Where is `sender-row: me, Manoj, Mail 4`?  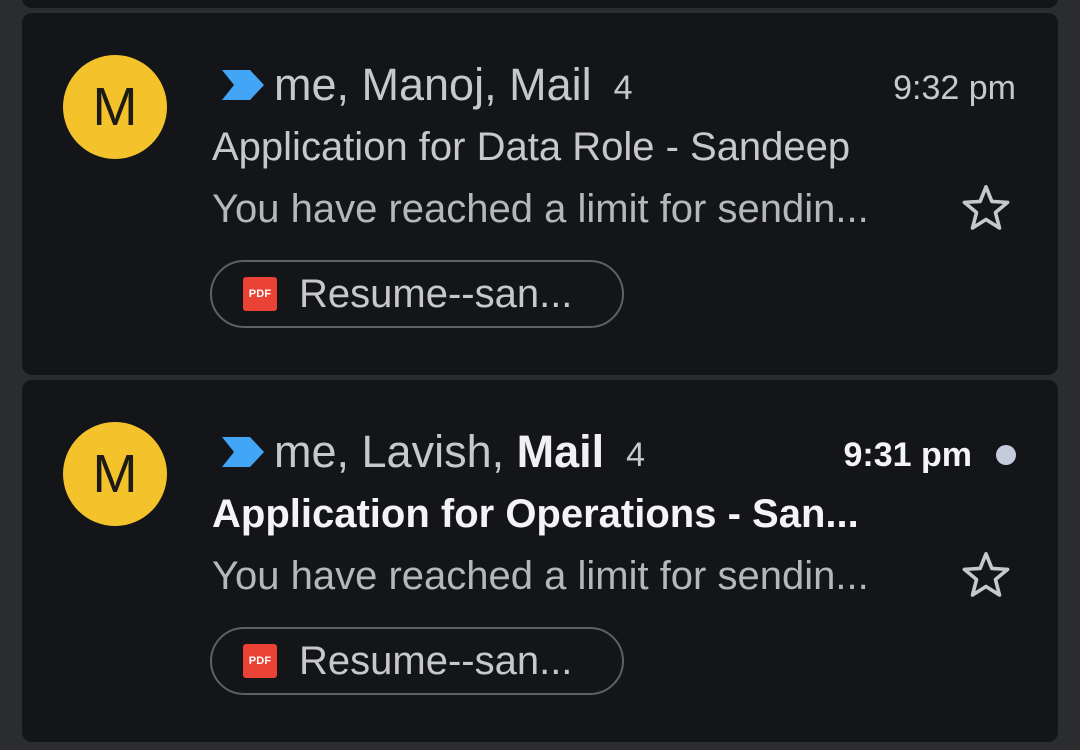 sender-row: me, Manoj, Mail 4 is located at coordinates (426, 85).